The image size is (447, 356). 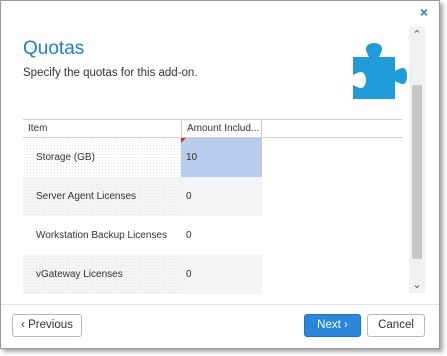 I want to click on page-subtitle: Specify the quotas for this add-on., so click(x=110, y=73).